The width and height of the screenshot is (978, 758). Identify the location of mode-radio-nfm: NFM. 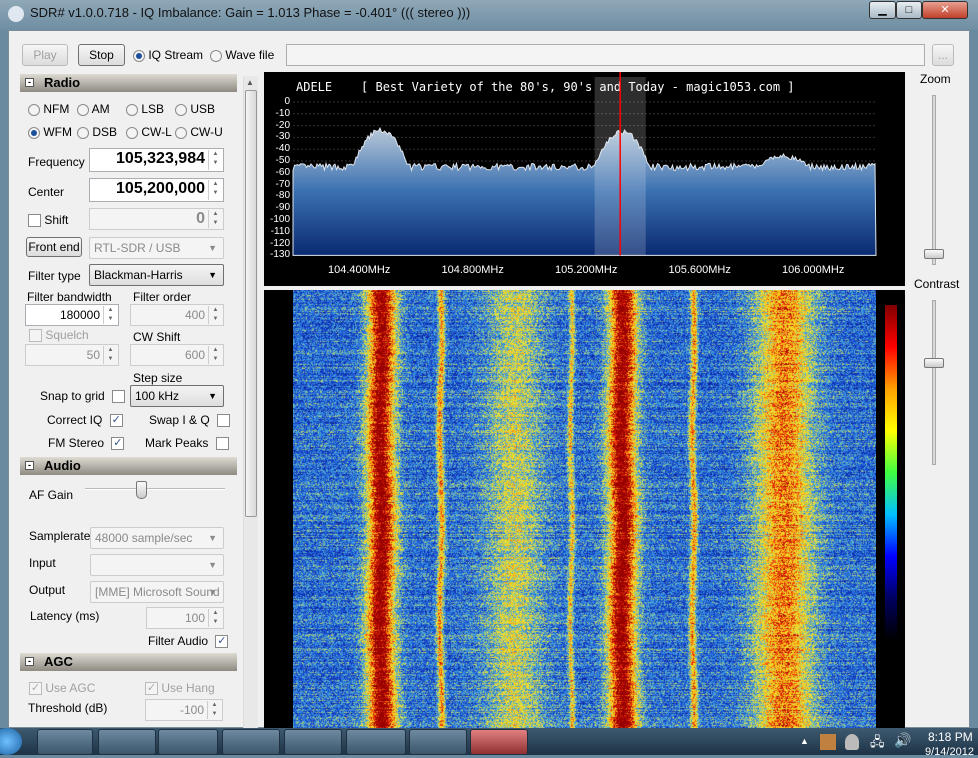
(48, 109).